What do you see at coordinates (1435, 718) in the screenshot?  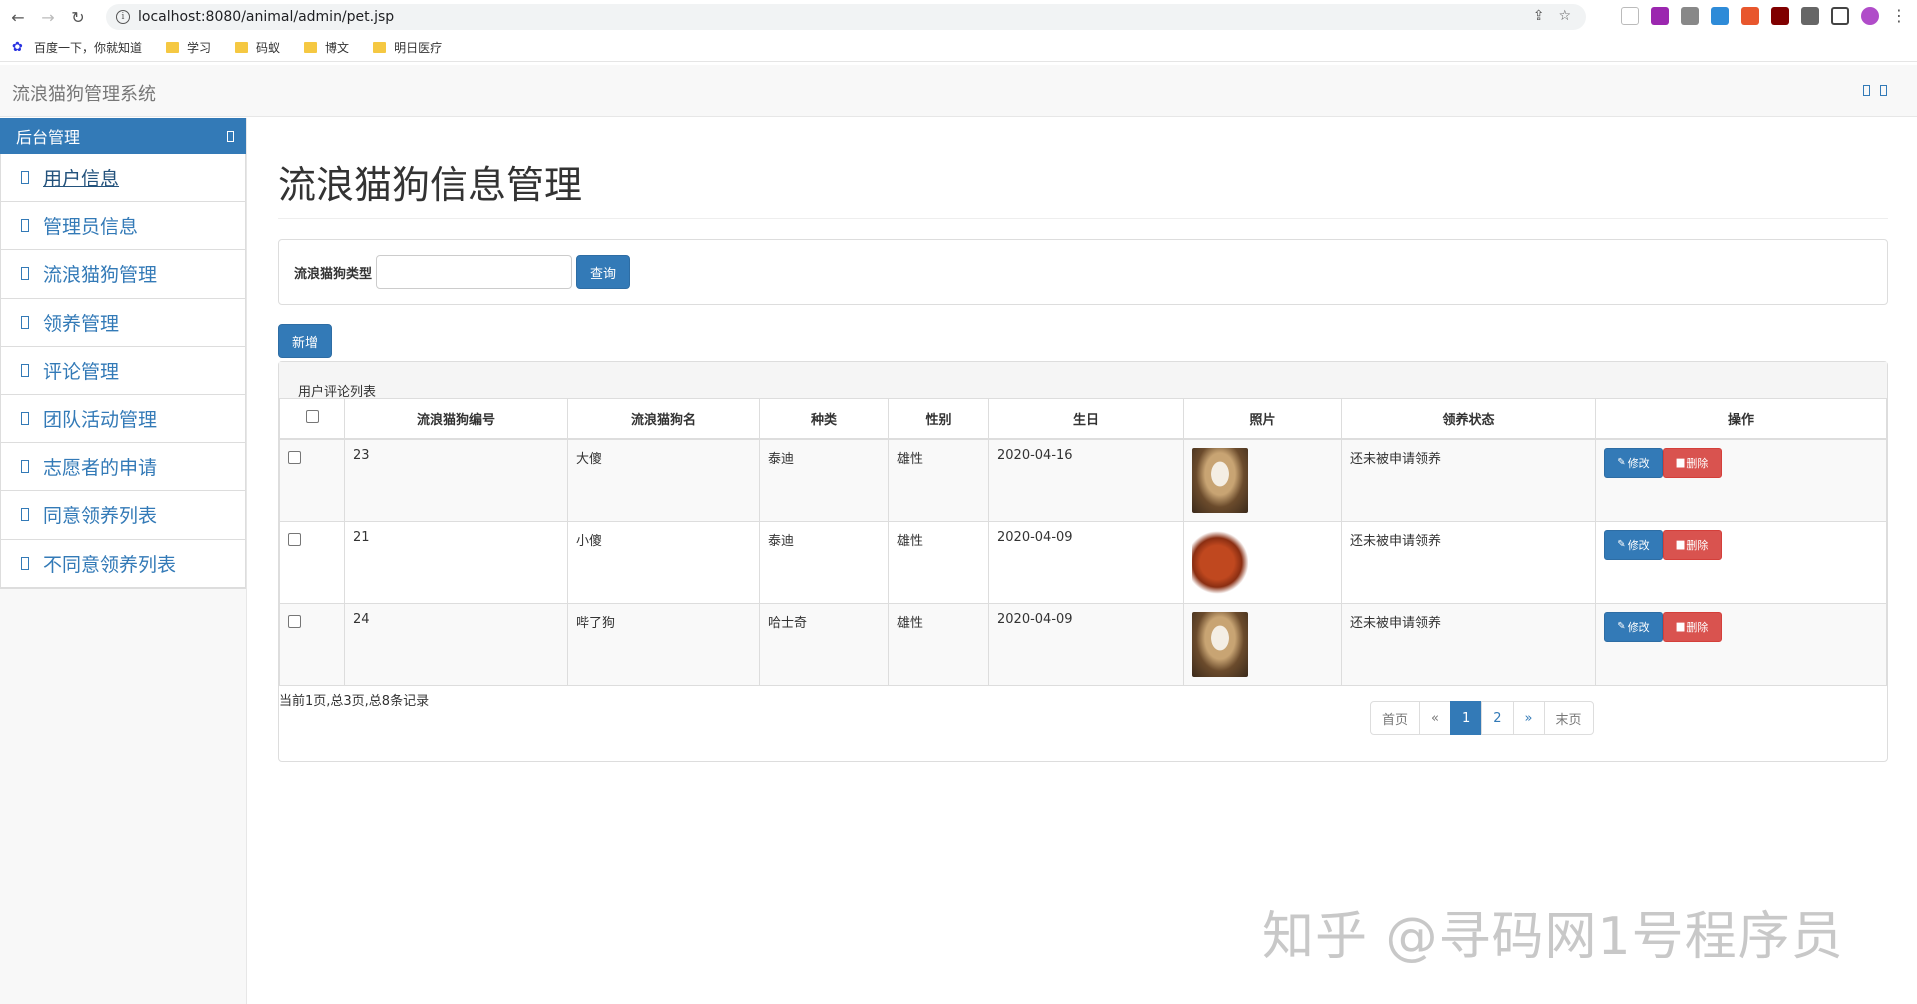 I see `page-prev-button: «` at bounding box center [1435, 718].